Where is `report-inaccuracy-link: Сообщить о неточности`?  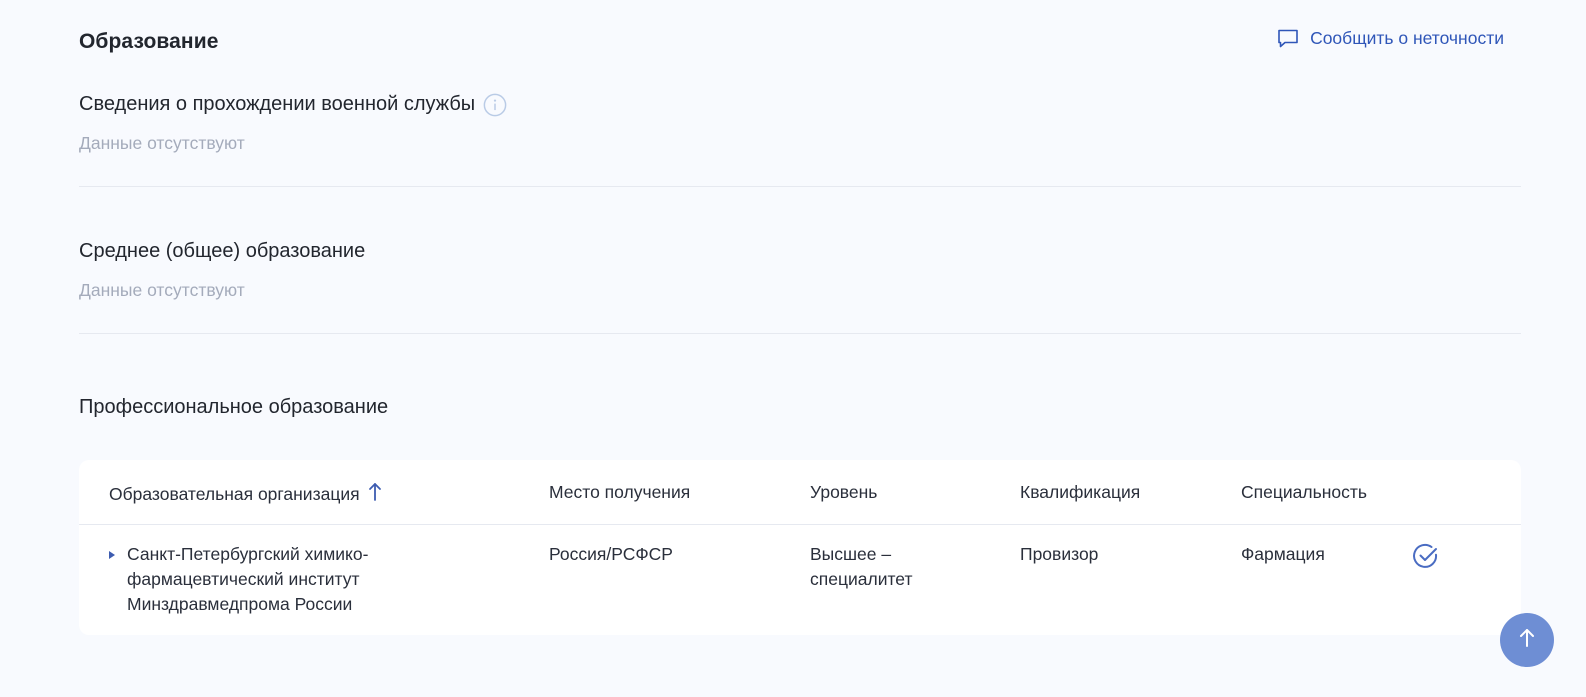
report-inaccuracy-link: Сообщить о неточности is located at coordinates (1390, 38).